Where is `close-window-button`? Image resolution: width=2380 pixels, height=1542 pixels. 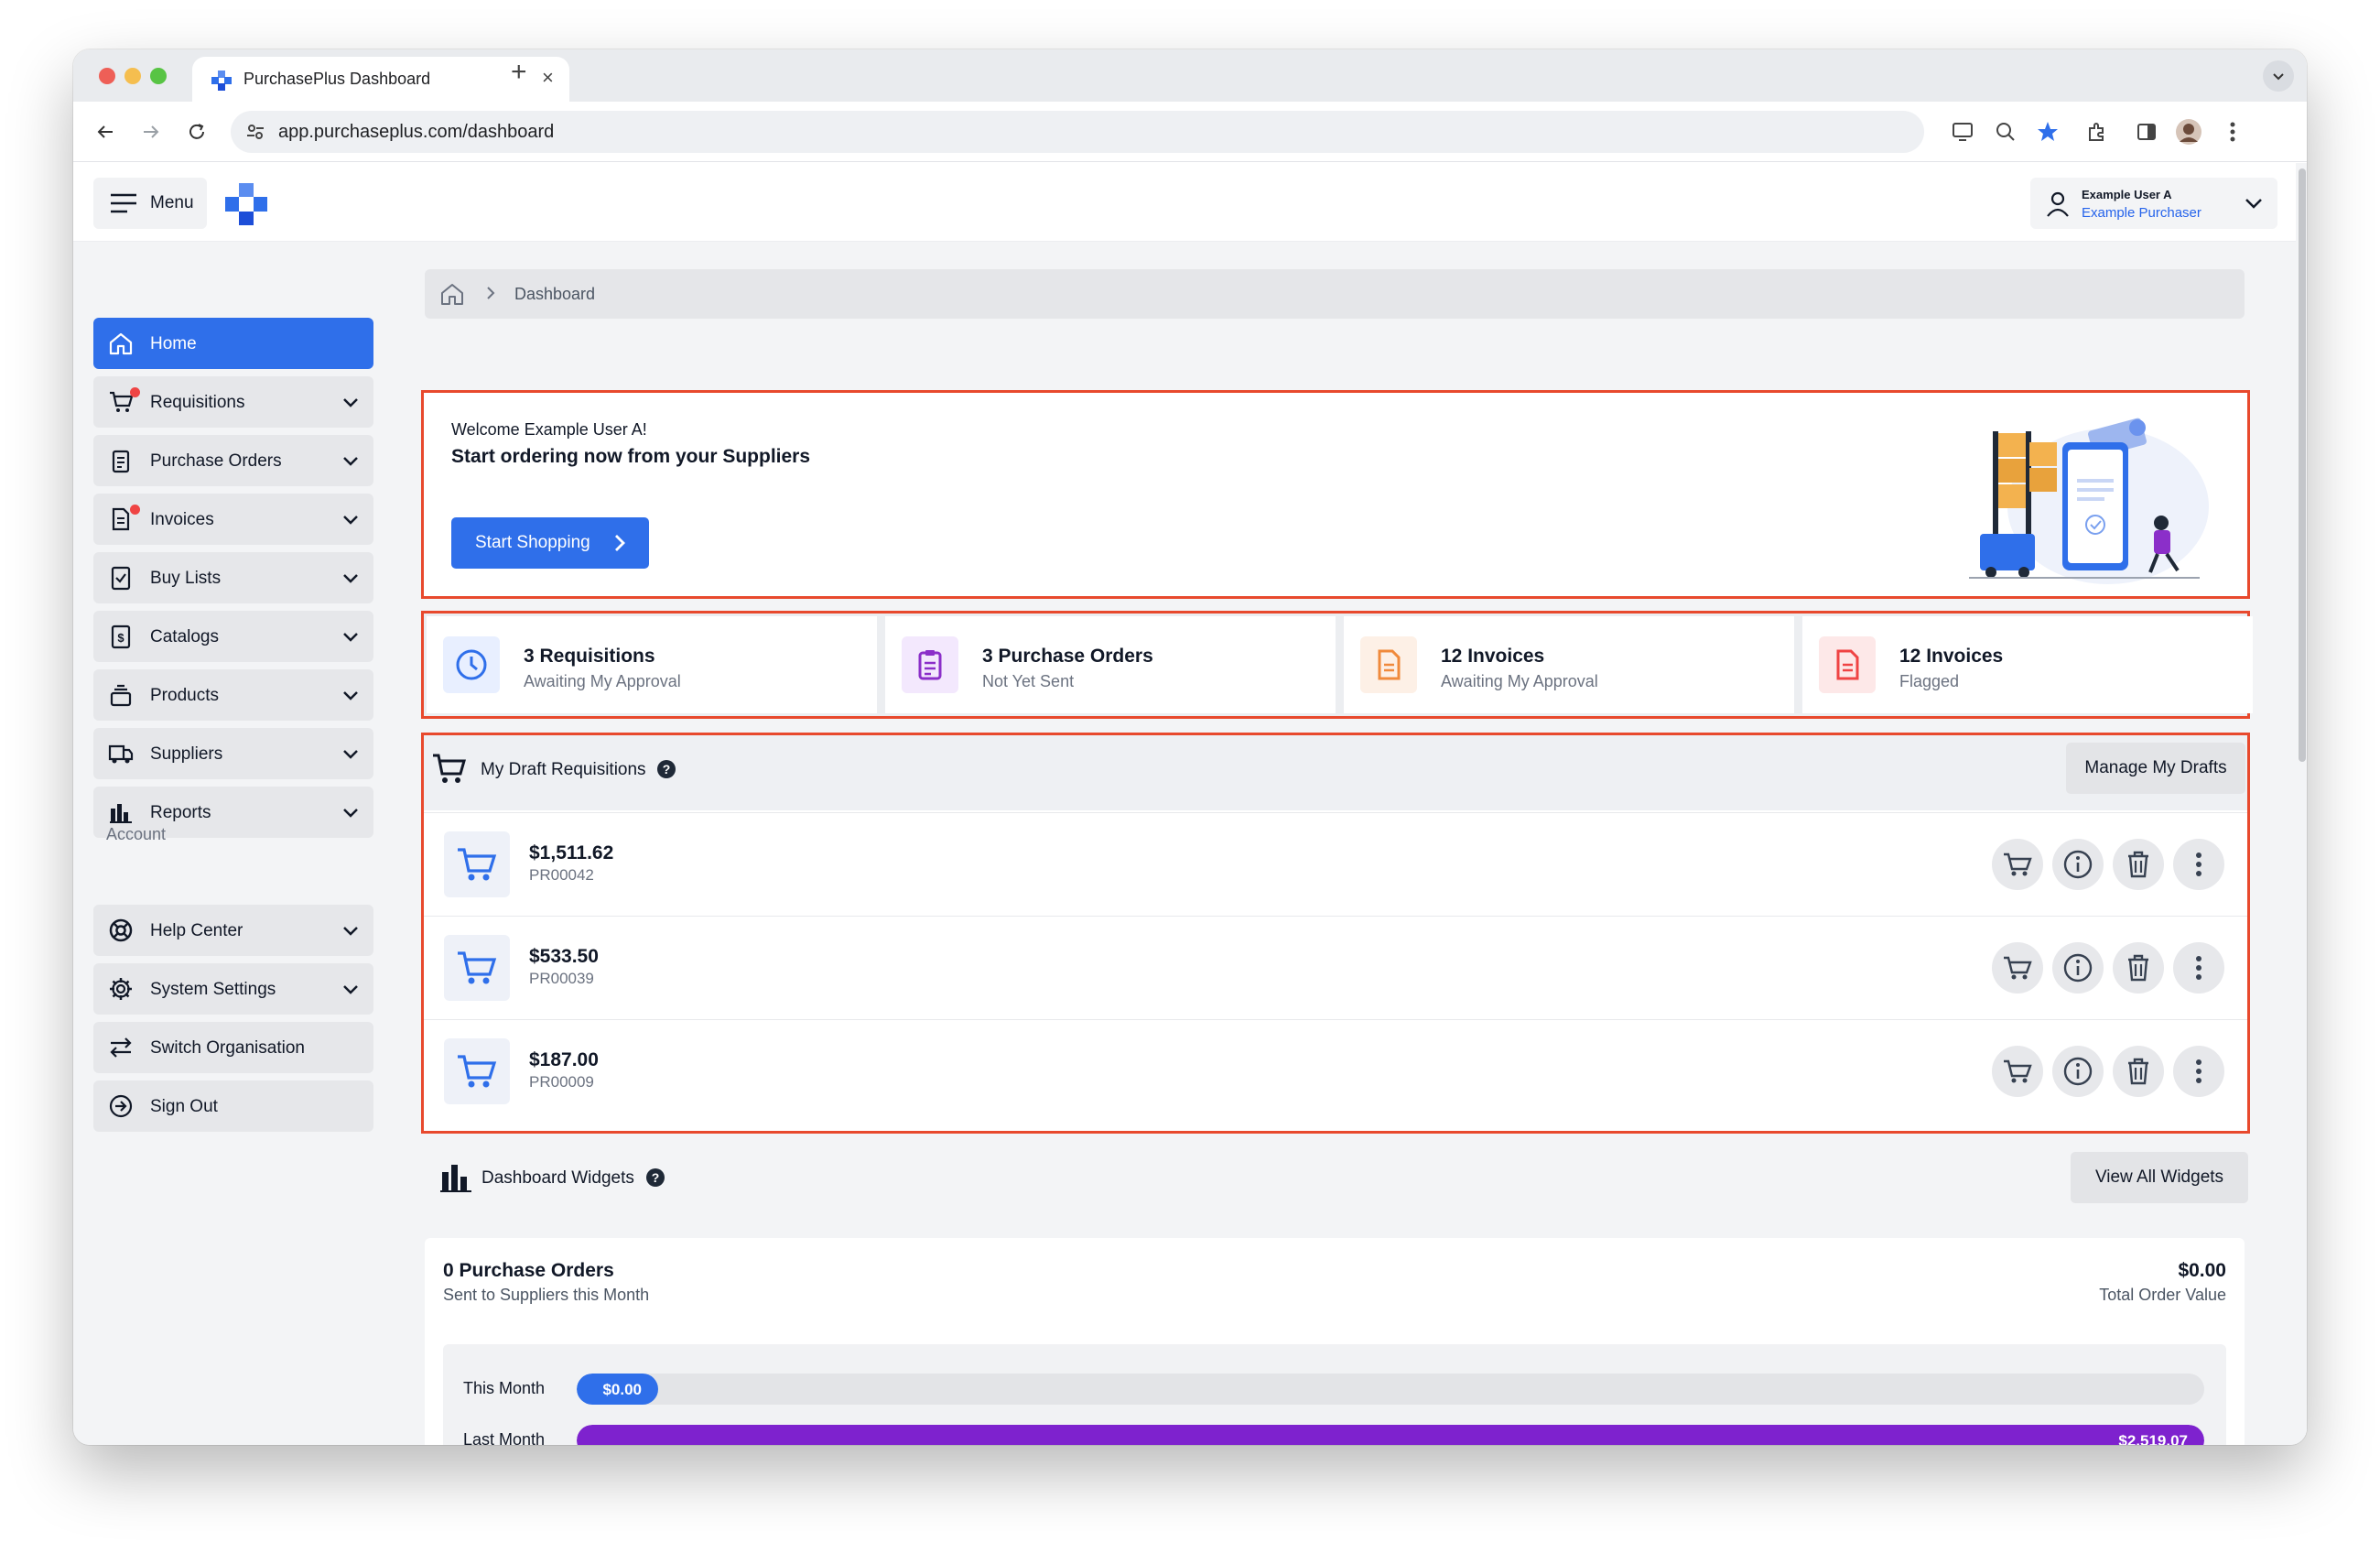 close-window-button is located at coordinates (107, 76).